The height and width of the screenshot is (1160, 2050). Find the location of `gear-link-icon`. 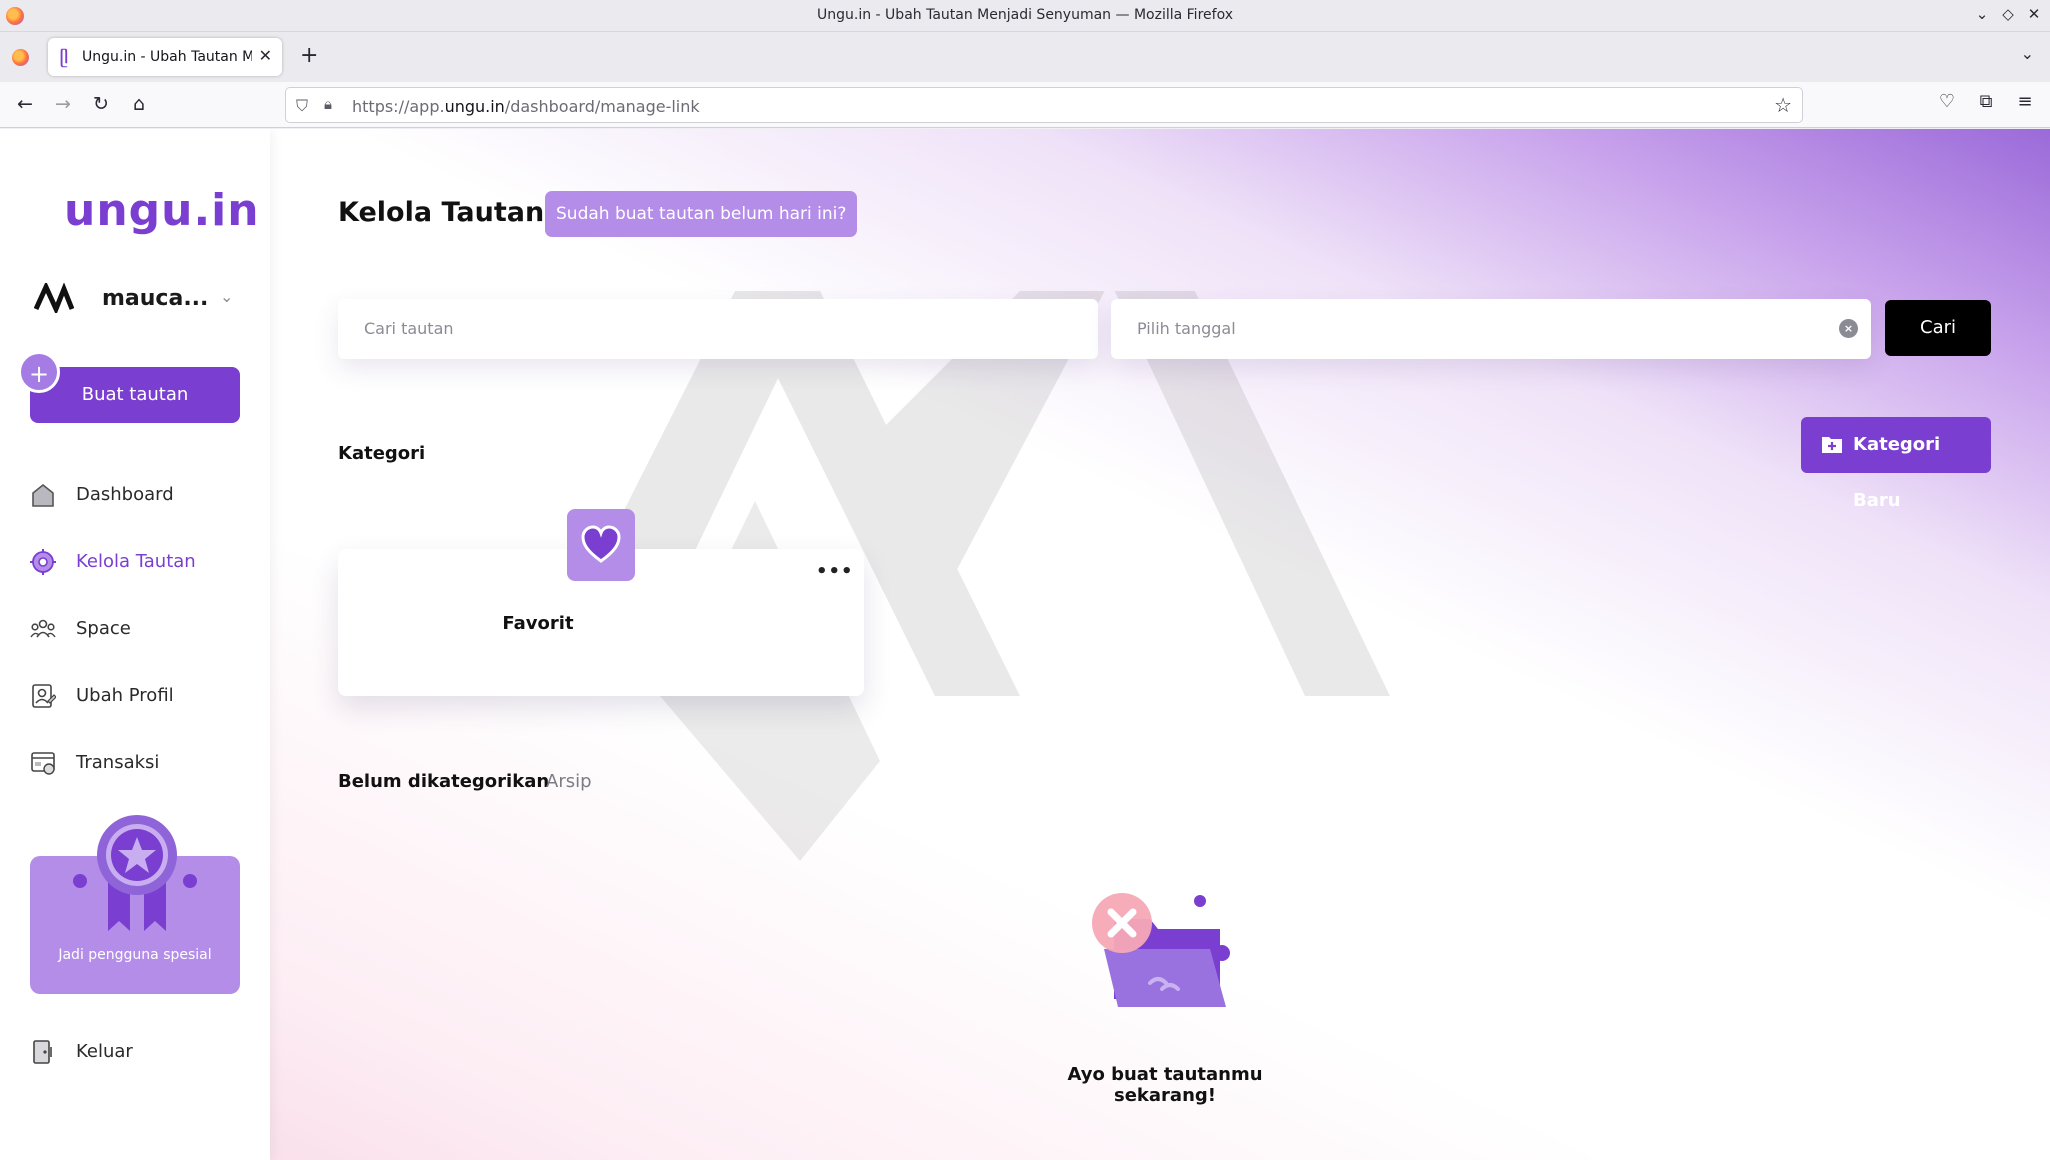

gear-link-icon is located at coordinates (43, 562).